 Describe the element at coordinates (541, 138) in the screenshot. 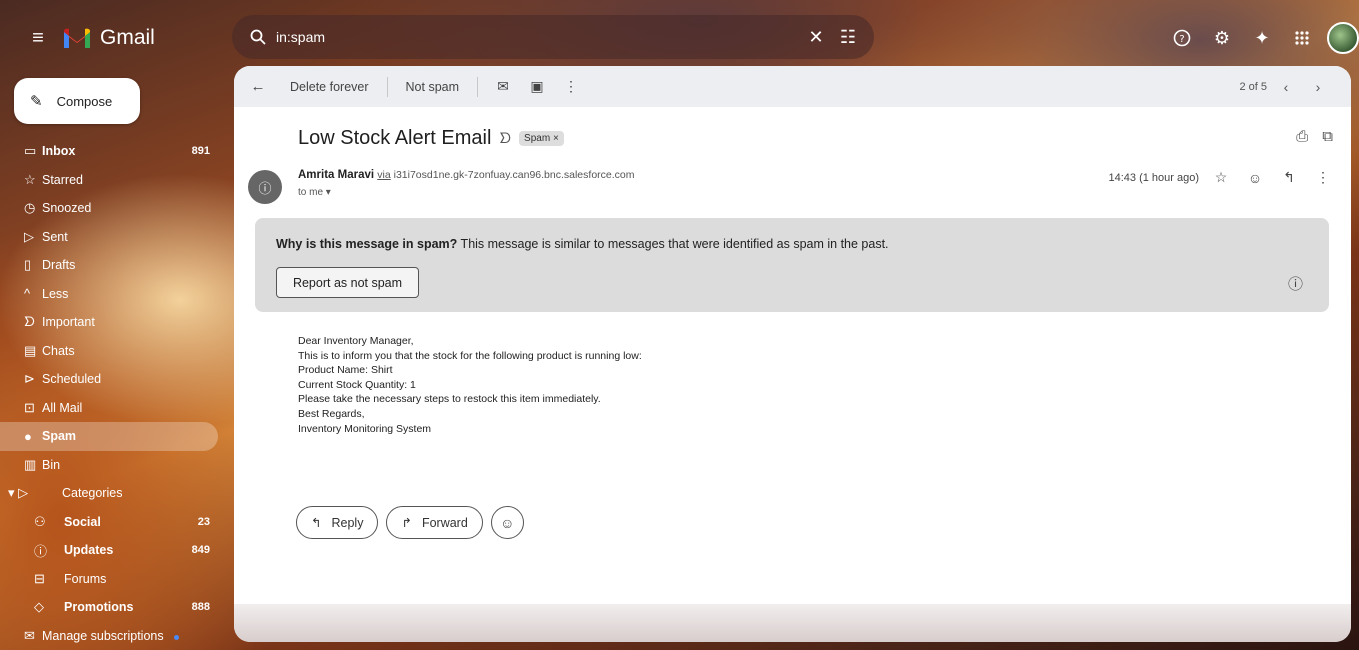

I see `spam-label-chip: Spam ×` at that location.